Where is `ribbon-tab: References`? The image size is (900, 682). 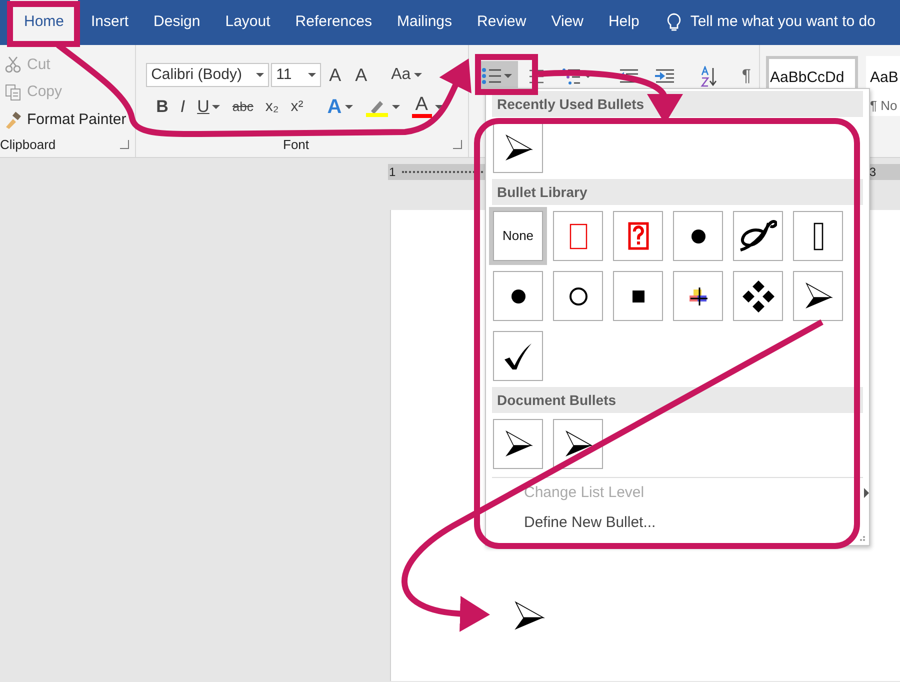
ribbon-tab: References is located at coordinates (333, 22).